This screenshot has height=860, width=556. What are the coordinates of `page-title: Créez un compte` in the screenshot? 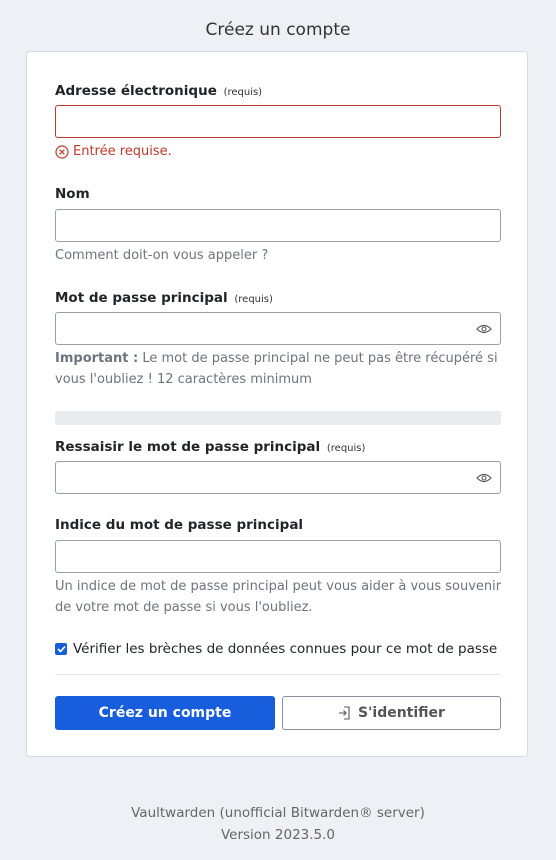 It's located at (278, 30).